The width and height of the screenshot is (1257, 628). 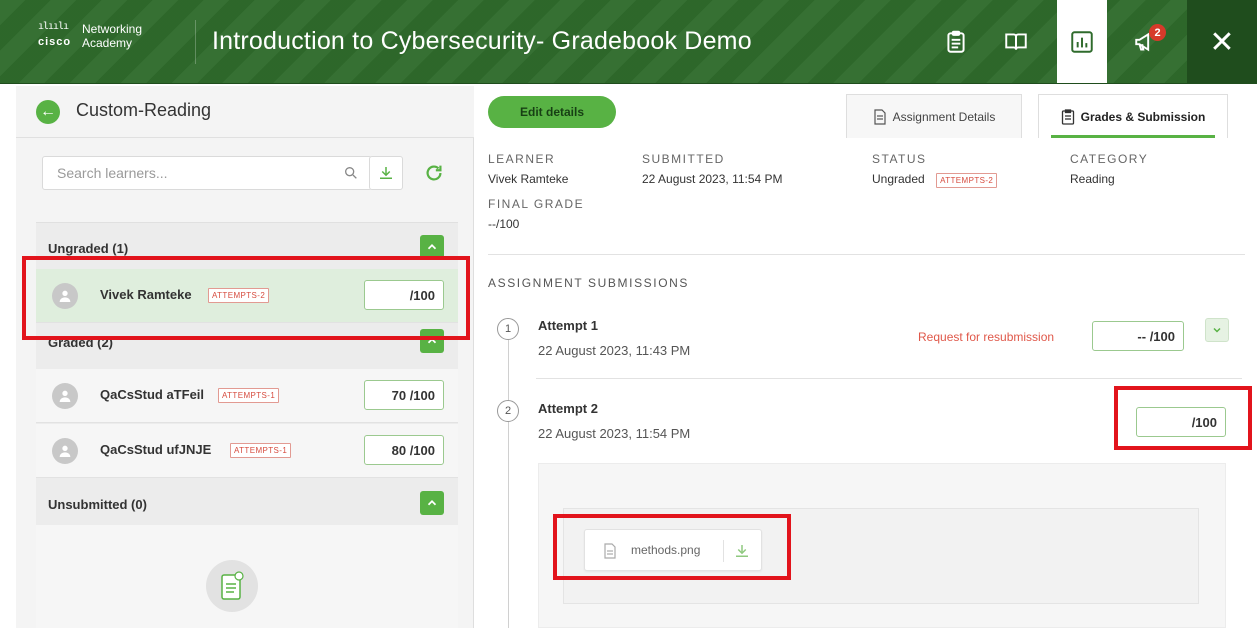 I want to click on attempt-title: Attempt 1, so click(x=568, y=325).